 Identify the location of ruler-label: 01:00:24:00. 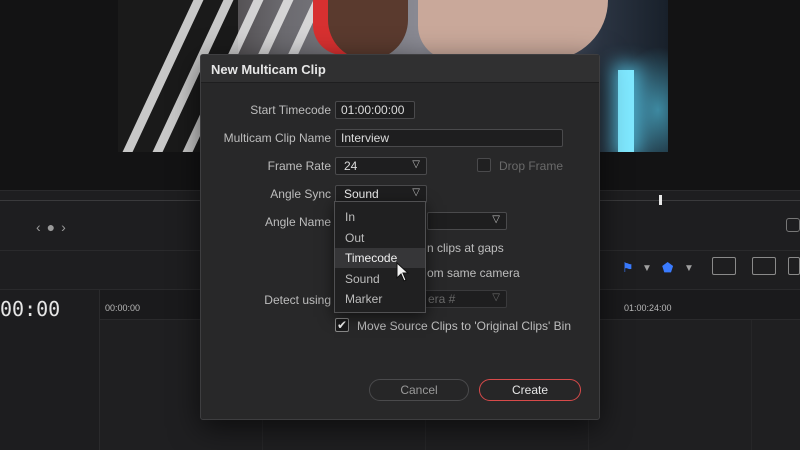
(648, 308).